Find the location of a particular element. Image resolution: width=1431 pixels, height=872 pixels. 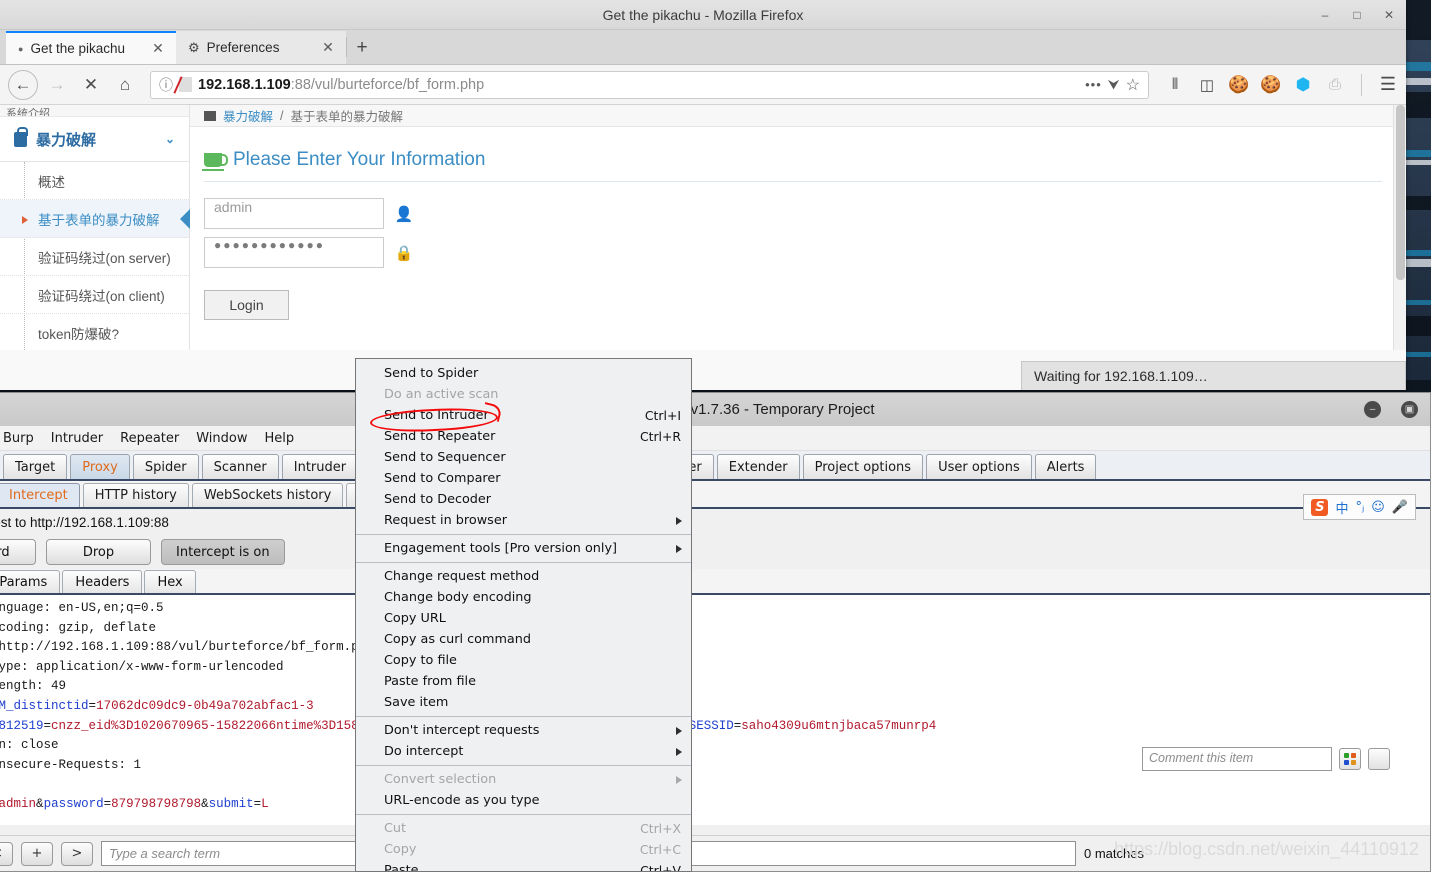

tab-intruder: Intruder is located at coordinates (320, 466).